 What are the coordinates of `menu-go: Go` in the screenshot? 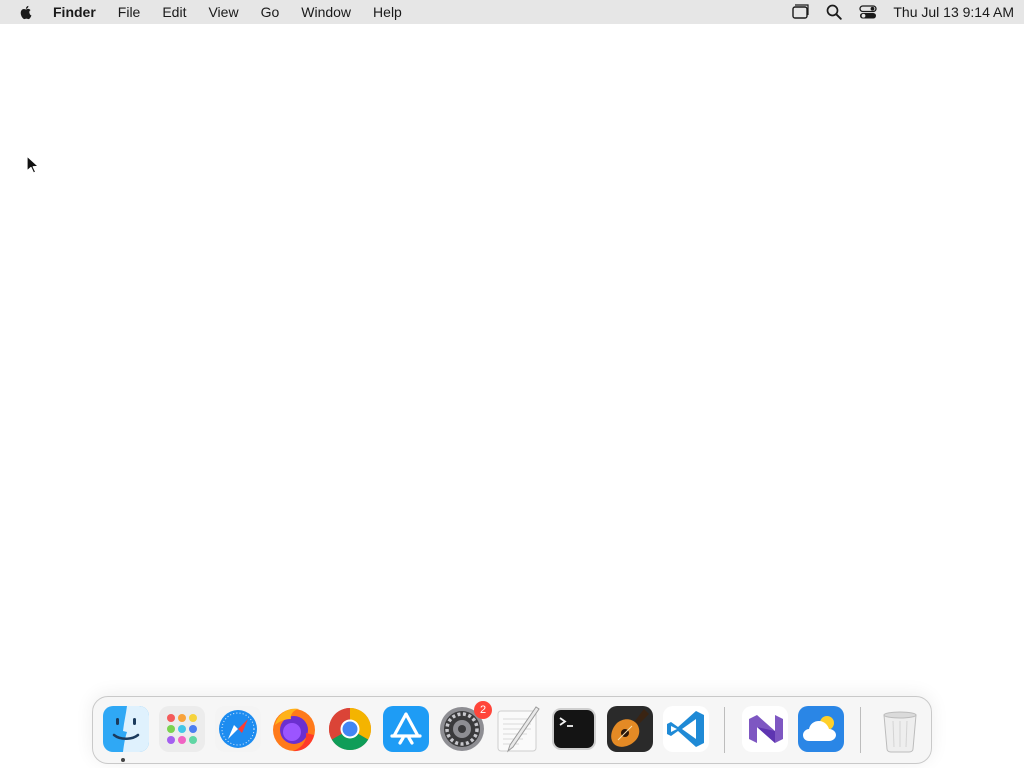 It's located at (270, 12).